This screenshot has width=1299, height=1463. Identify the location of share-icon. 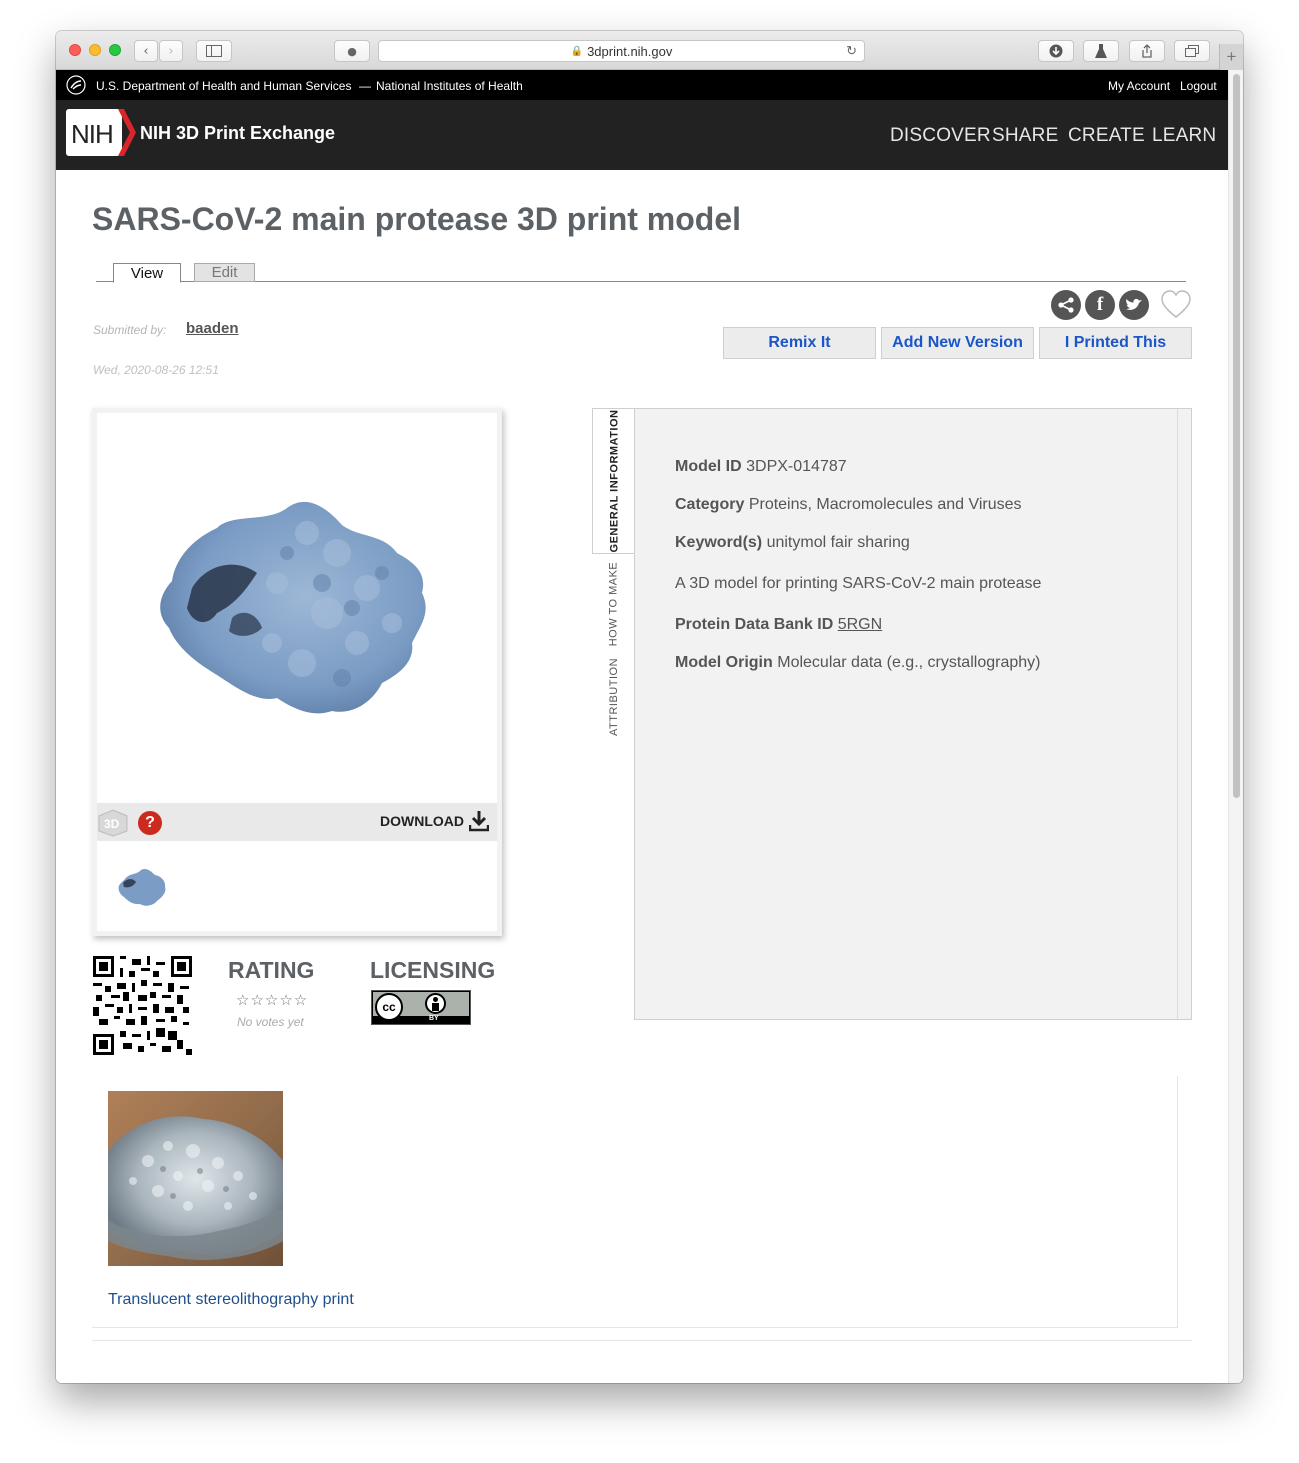
(1147, 51).